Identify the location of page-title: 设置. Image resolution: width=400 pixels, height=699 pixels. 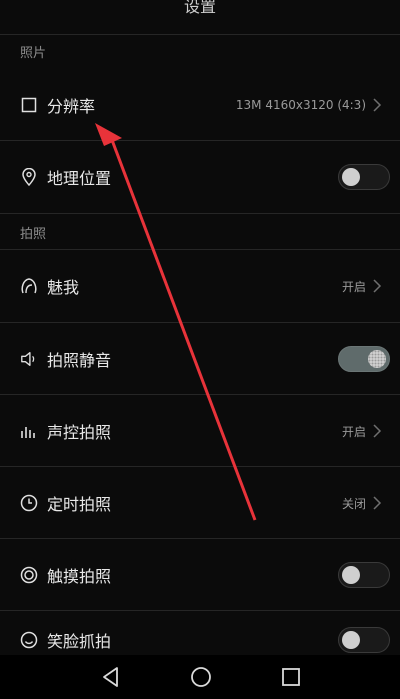
(199, 8).